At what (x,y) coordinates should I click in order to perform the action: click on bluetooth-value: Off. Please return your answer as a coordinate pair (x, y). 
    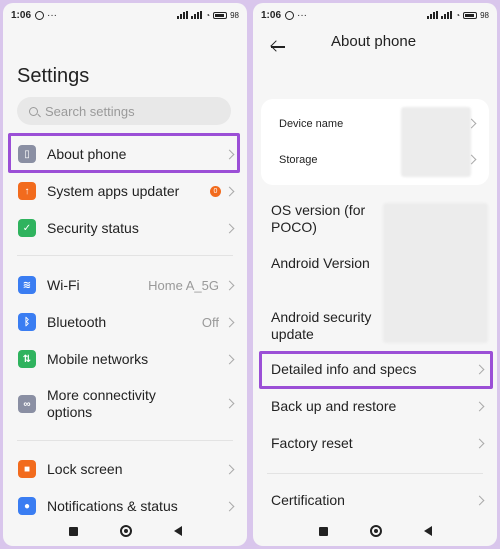
    Looking at the image, I should click on (210, 322).